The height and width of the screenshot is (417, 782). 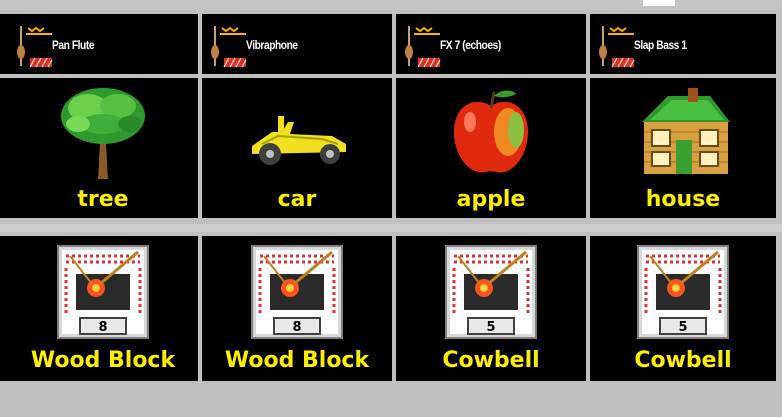 I want to click on instrument-cell: FX 7 (echoes), so click(x=491, y=44).